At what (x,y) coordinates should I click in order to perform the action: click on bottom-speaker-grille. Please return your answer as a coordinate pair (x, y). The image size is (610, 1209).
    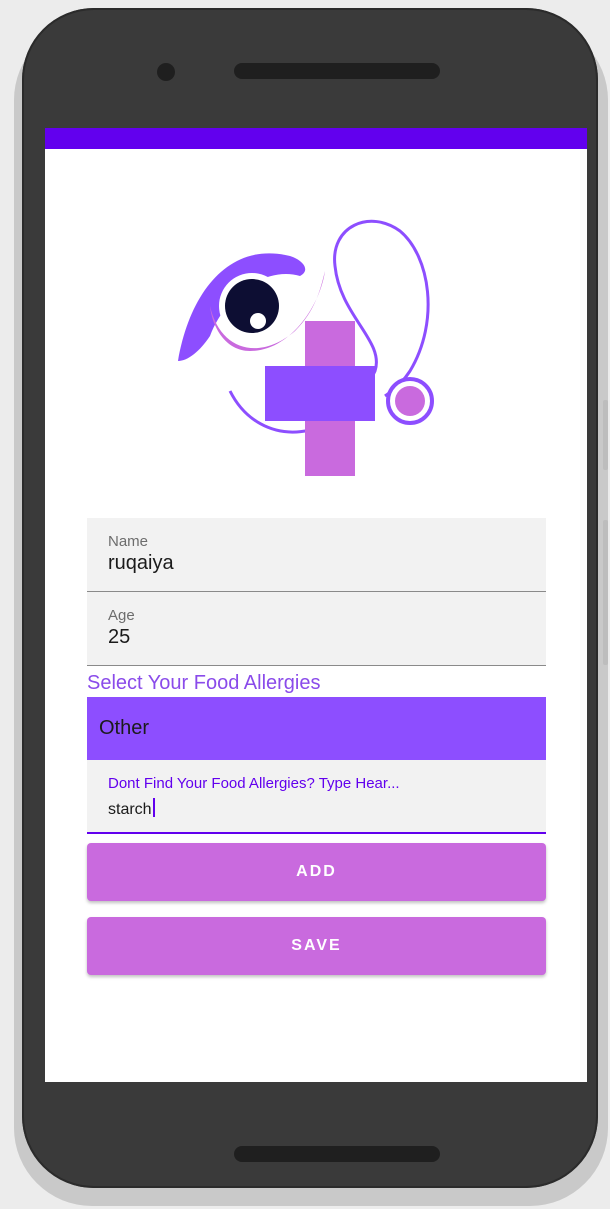
    Looking at the image, I should click on (337, 1154).